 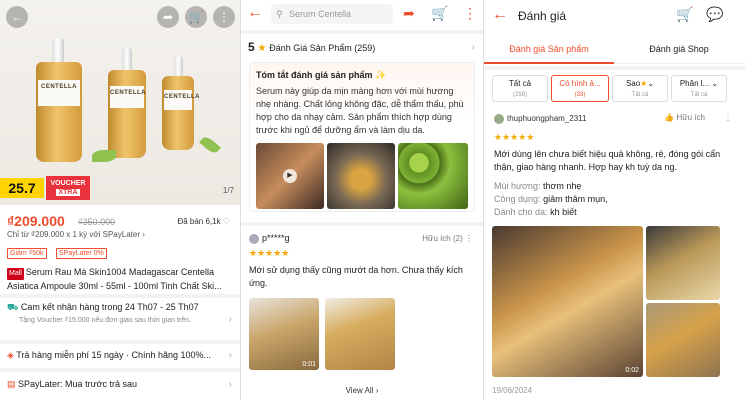 I want to click on filter-stars: Sao★⌄ Tất cả, so click(x=640, y=88).